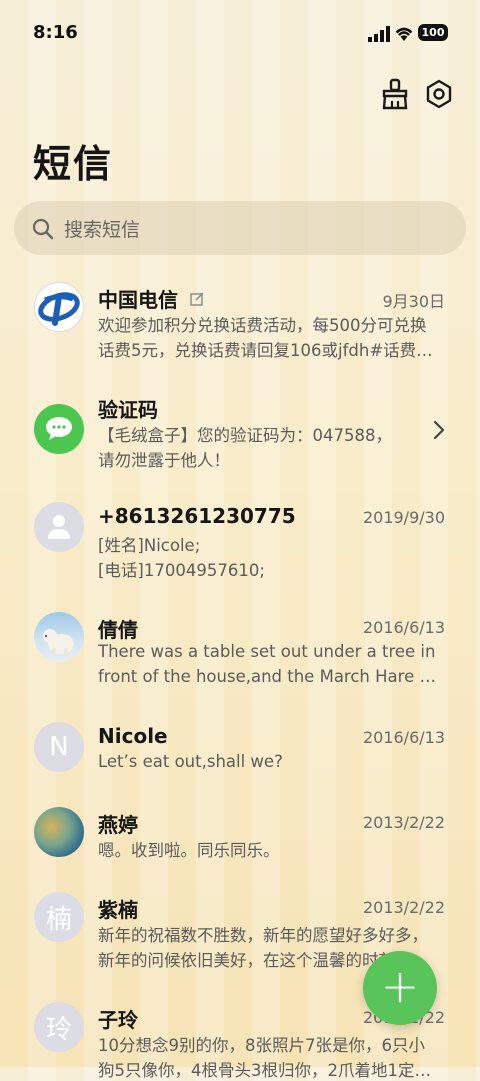  Describe the element at coordinates (59, 637) in the screenshot. I see `polar-bear-photo` at that location.